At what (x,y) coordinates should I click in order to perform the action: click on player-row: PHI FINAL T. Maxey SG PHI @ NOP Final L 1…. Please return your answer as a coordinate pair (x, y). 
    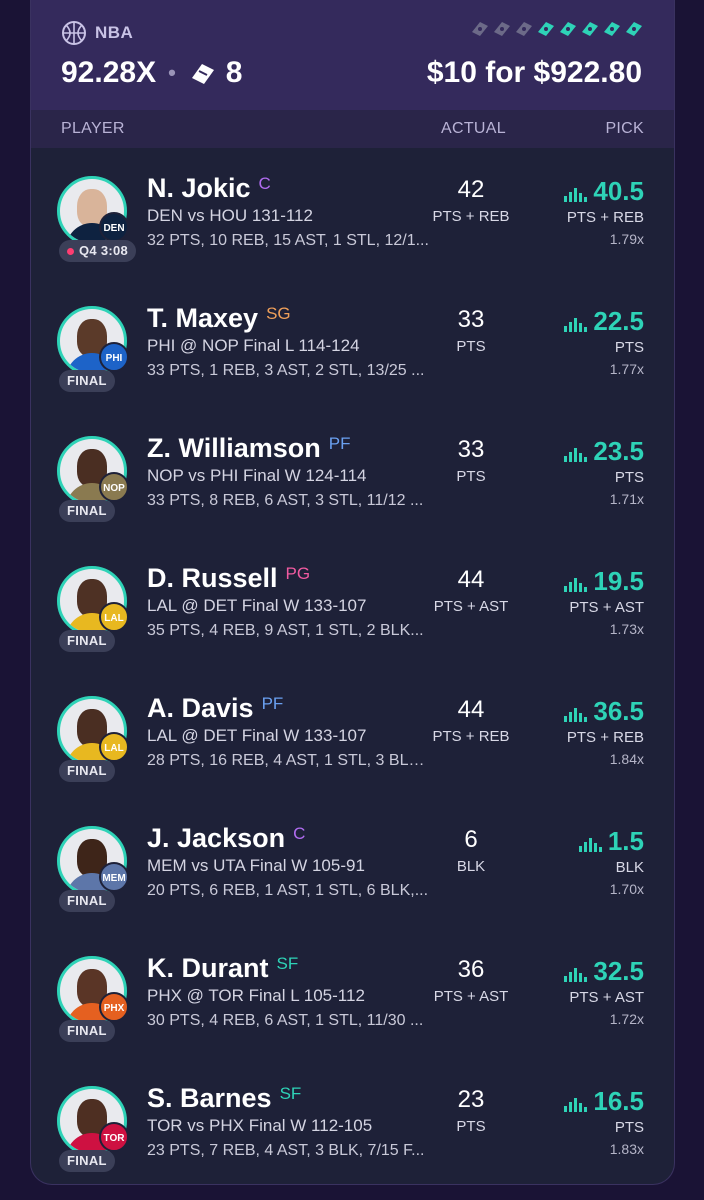
    Looking at the image, I should click on (352, 343).